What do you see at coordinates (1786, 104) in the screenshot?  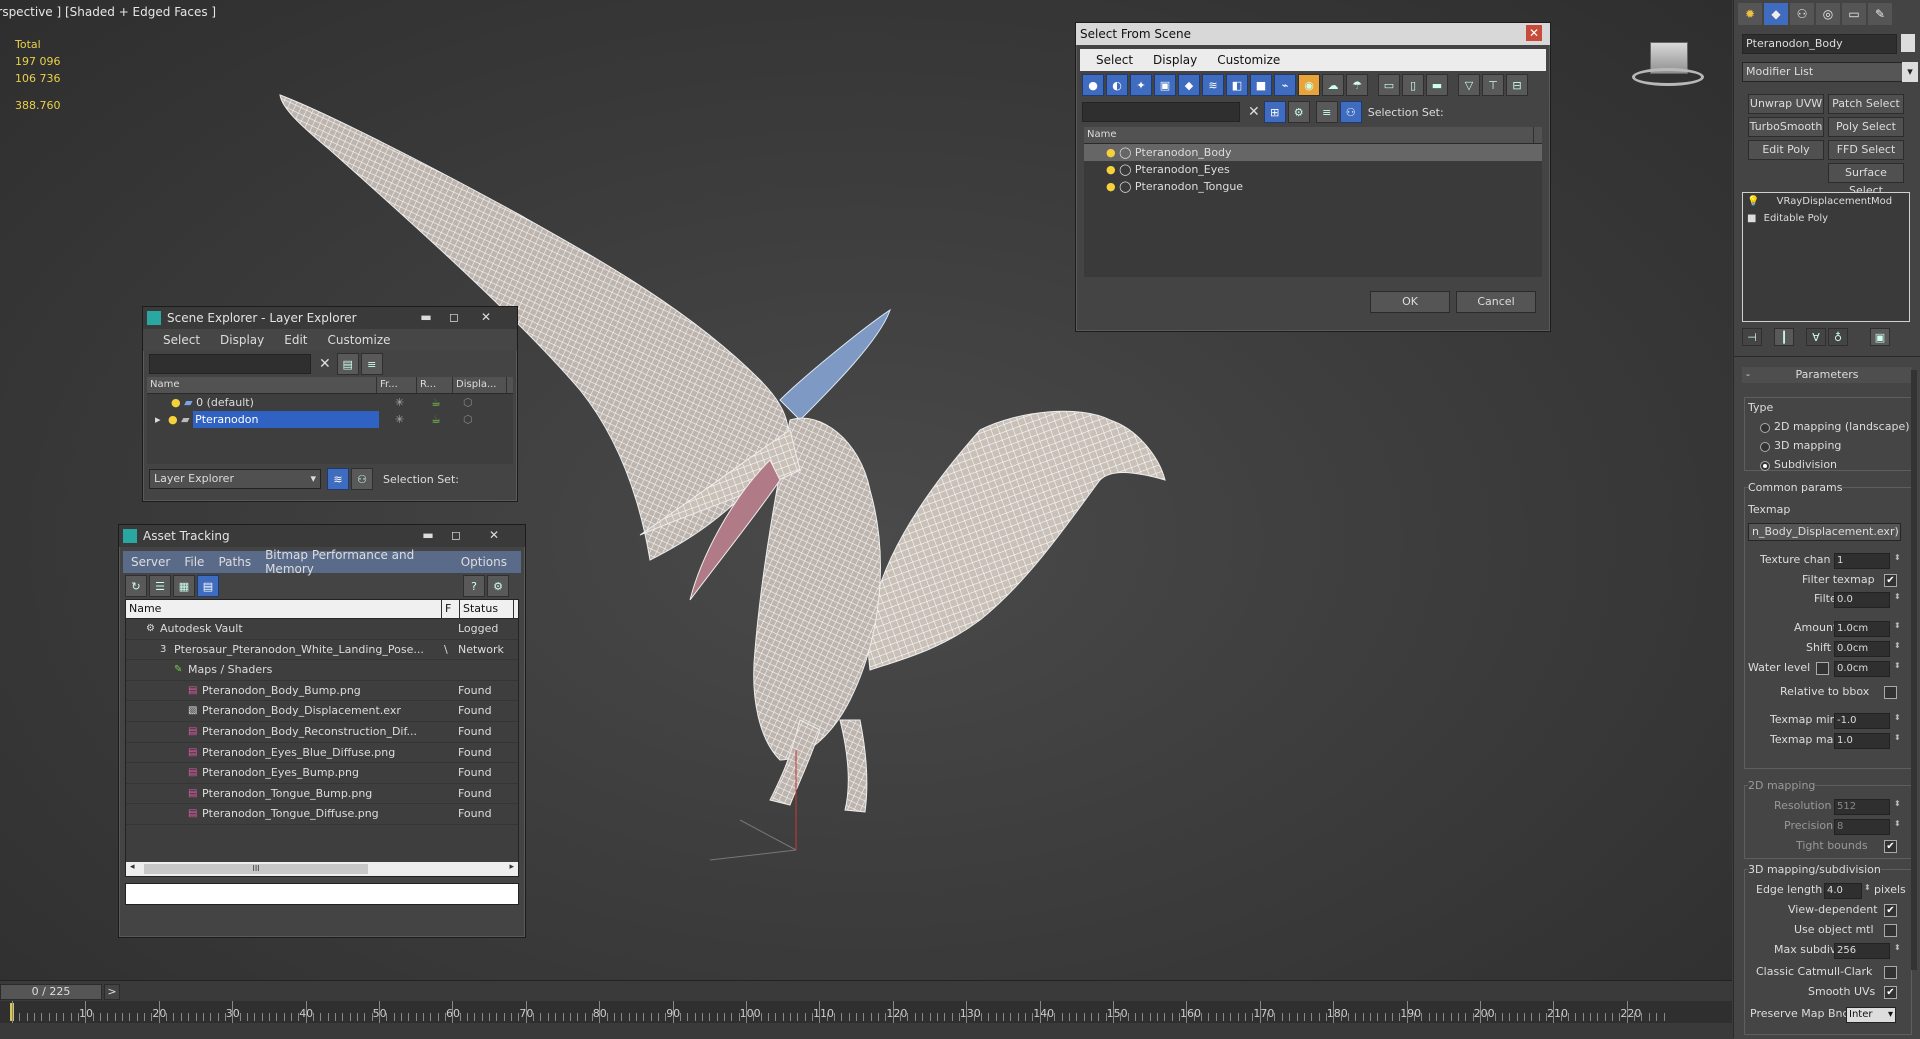 I see `unwrap-uvw-button: Unwrap UVW` at bounding box center [1786, 104].